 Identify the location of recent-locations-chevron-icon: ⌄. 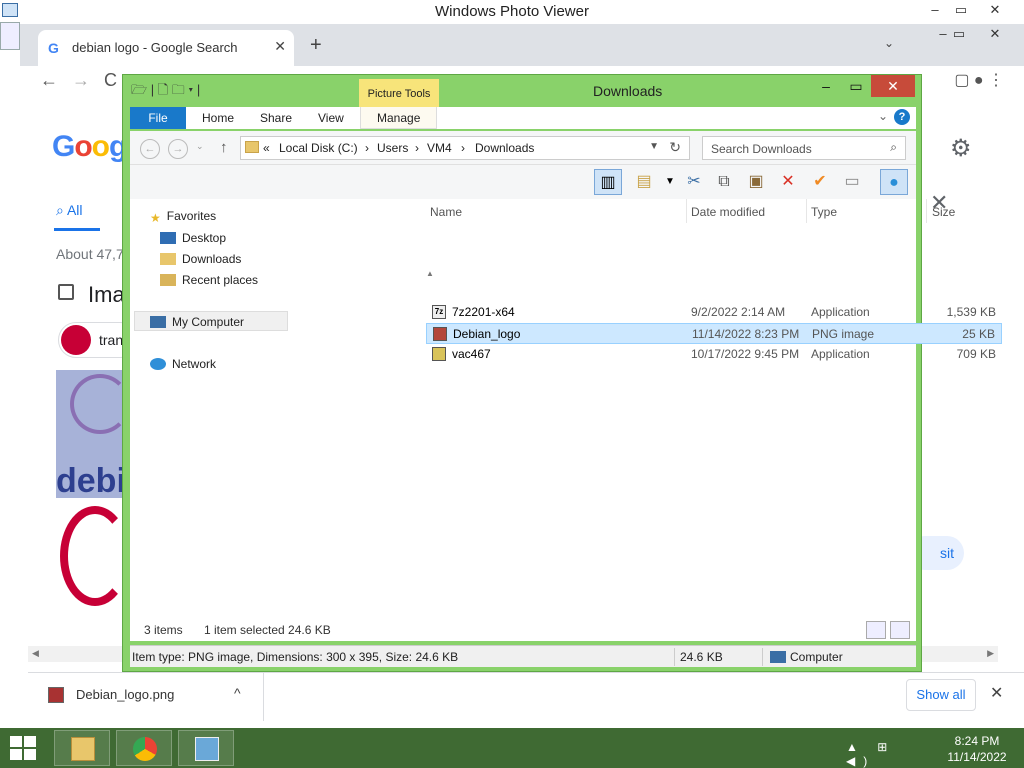
(200, 146).